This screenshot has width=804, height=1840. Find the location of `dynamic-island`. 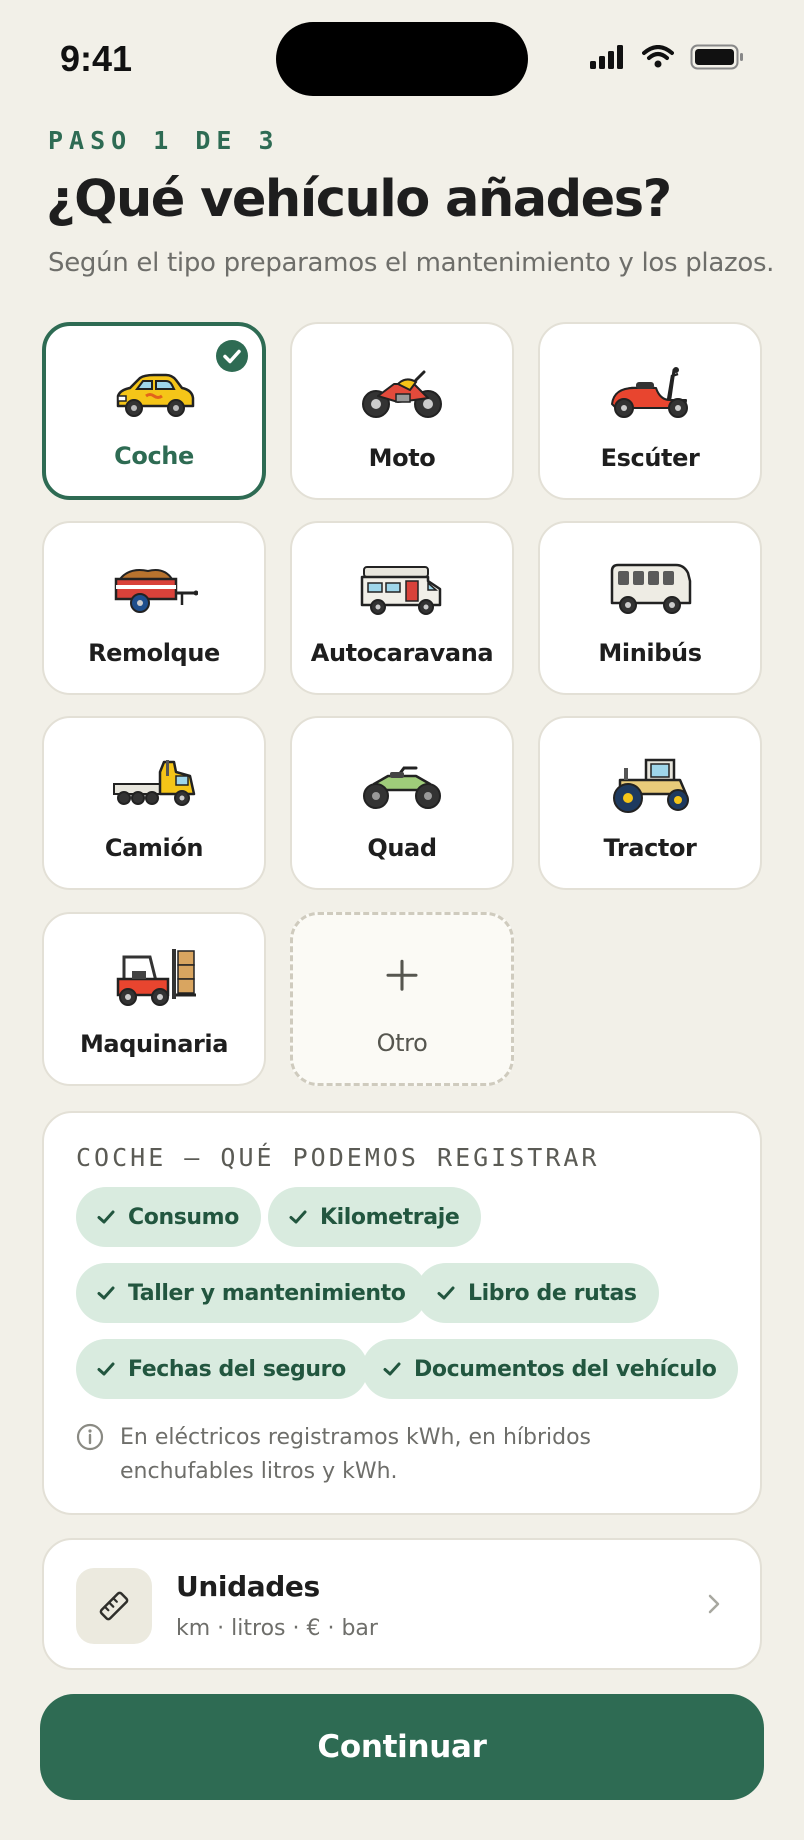

dynamic-island is located at coordinates (402, 59).